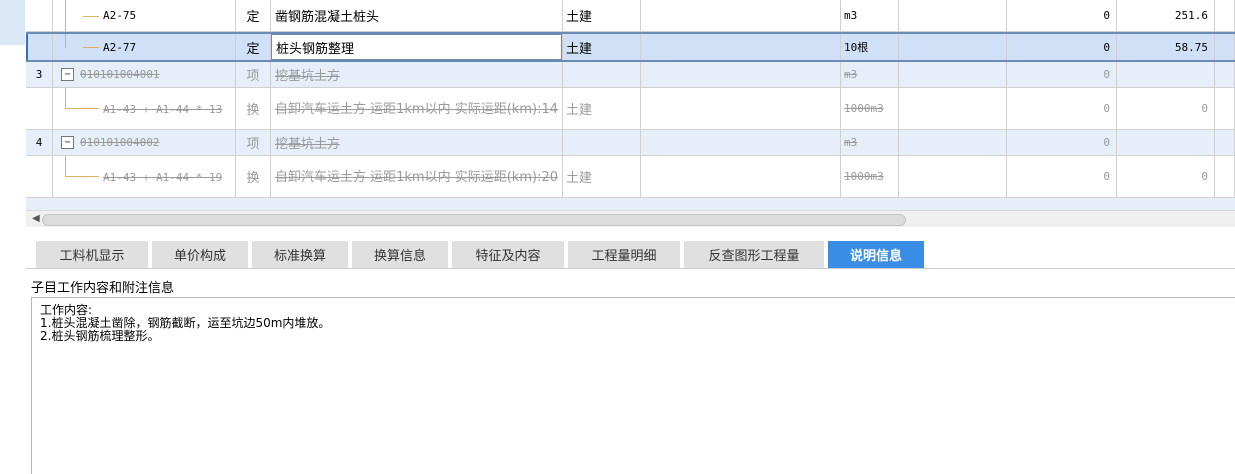 The width and height of the screenshot is (1235, 474). Describe the element at coordinates (12, 237) in the screenshot. I see `left-rail` at that location.